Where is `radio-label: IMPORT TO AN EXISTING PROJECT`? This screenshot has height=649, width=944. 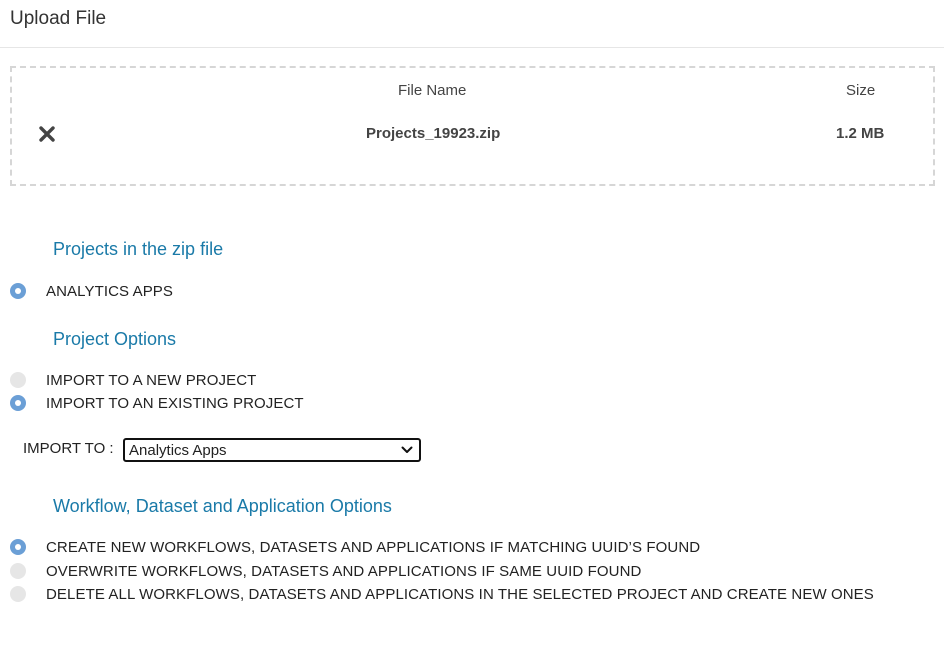 radio-label: IMPORT TO AN EXISTING PROJECT is located at coordinates (175, 403).